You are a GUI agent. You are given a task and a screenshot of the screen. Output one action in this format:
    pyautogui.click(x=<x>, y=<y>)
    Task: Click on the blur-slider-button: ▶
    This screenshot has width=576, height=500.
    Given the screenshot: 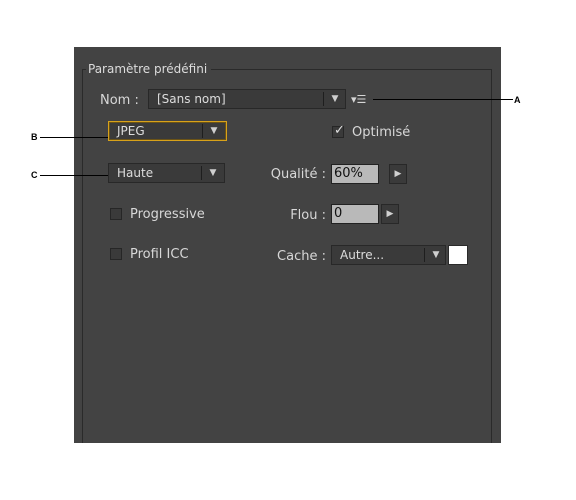 What is the action you would take?
    pyautogui.click(x=390, y=214)
    